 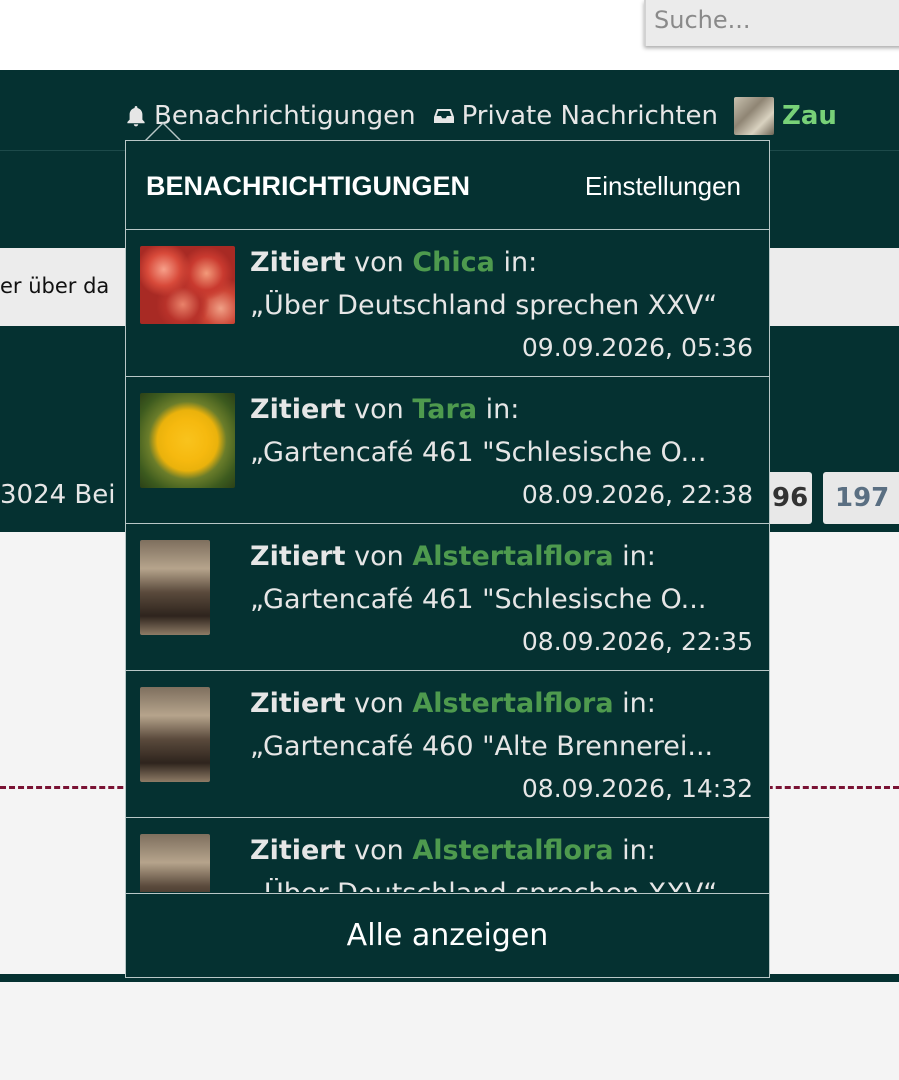 What do you see at coordinates (753, 116) in the screenshot?
I see `user-avatar` at bounding box center [753, 116].